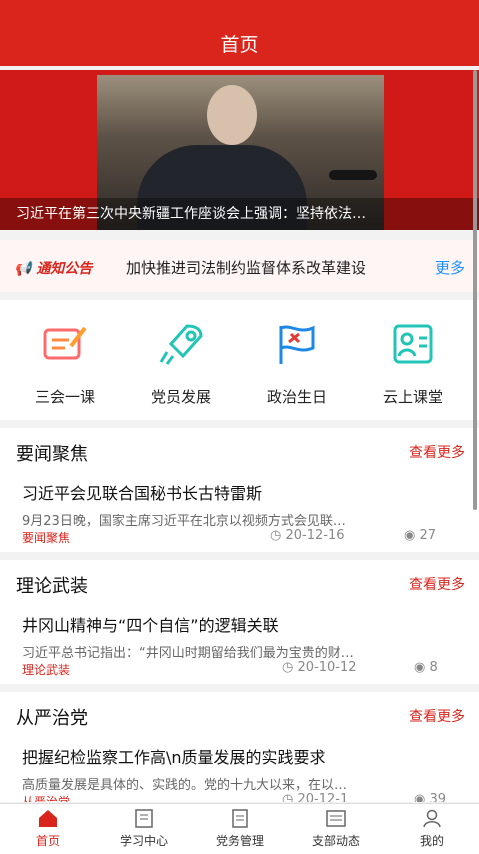 This screenshot has width=479, height=854. I want to click on article-date: ◷ 20-12-1, so click(315, 797).